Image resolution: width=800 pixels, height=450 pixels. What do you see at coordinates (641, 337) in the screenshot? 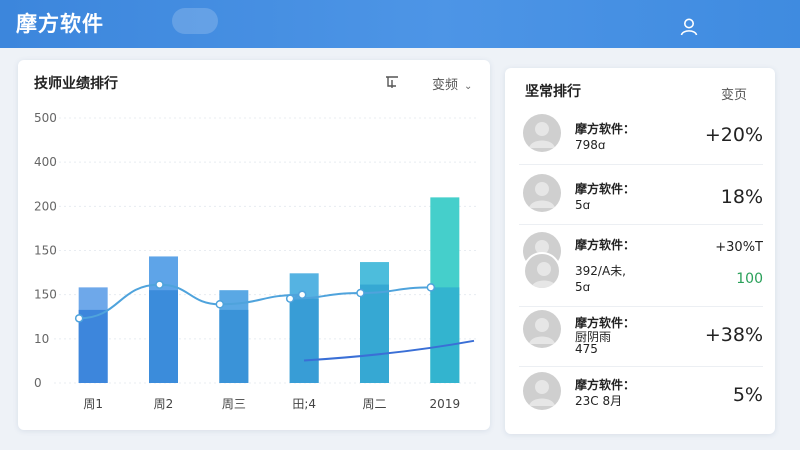
I see `rank-item: 摩方软件： 厨阴雨 475 +38%` at bounding box center [641, 337].